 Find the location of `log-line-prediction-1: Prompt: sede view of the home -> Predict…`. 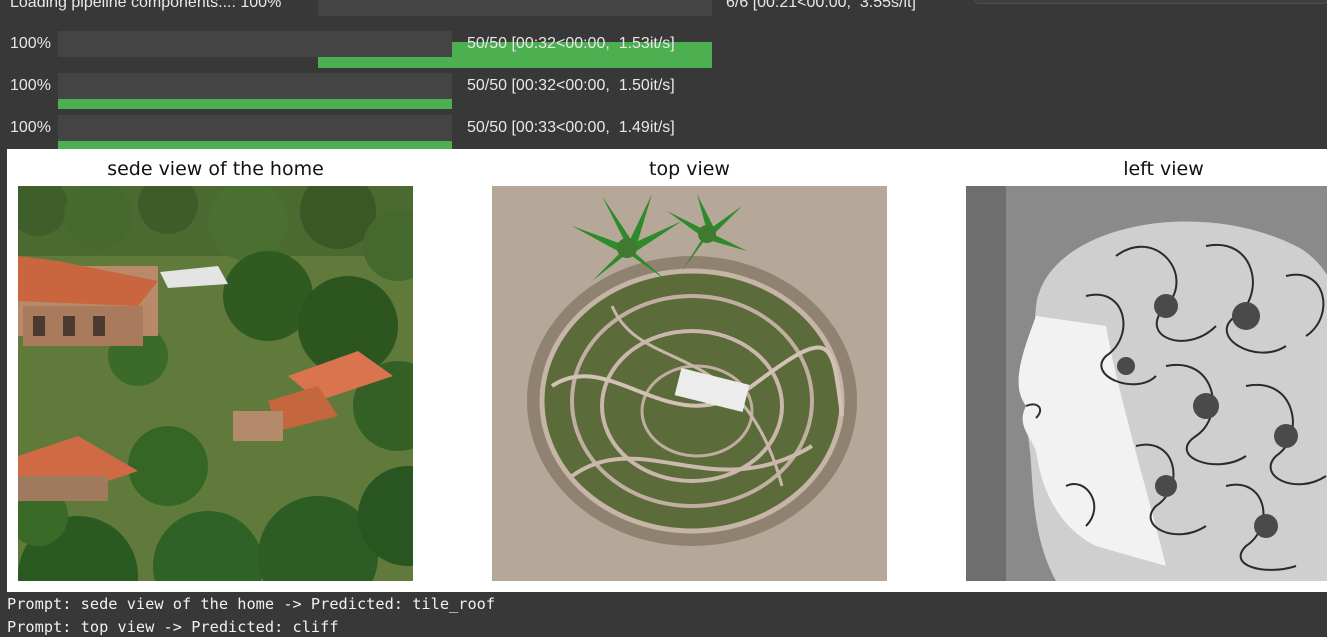

log-line-prediction-1: Prompt: sede view of the home -> Predict… is located at coordinates (251, 604).